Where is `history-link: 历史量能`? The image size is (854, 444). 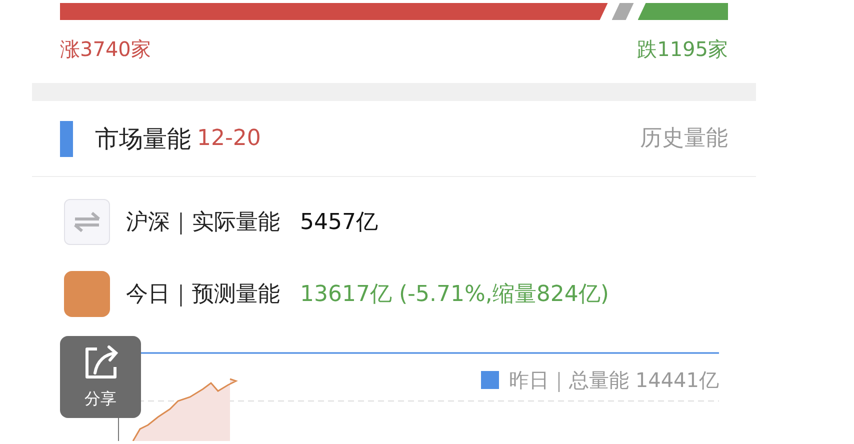
history-link: 历史量能 is located at coordinates (684, 138).